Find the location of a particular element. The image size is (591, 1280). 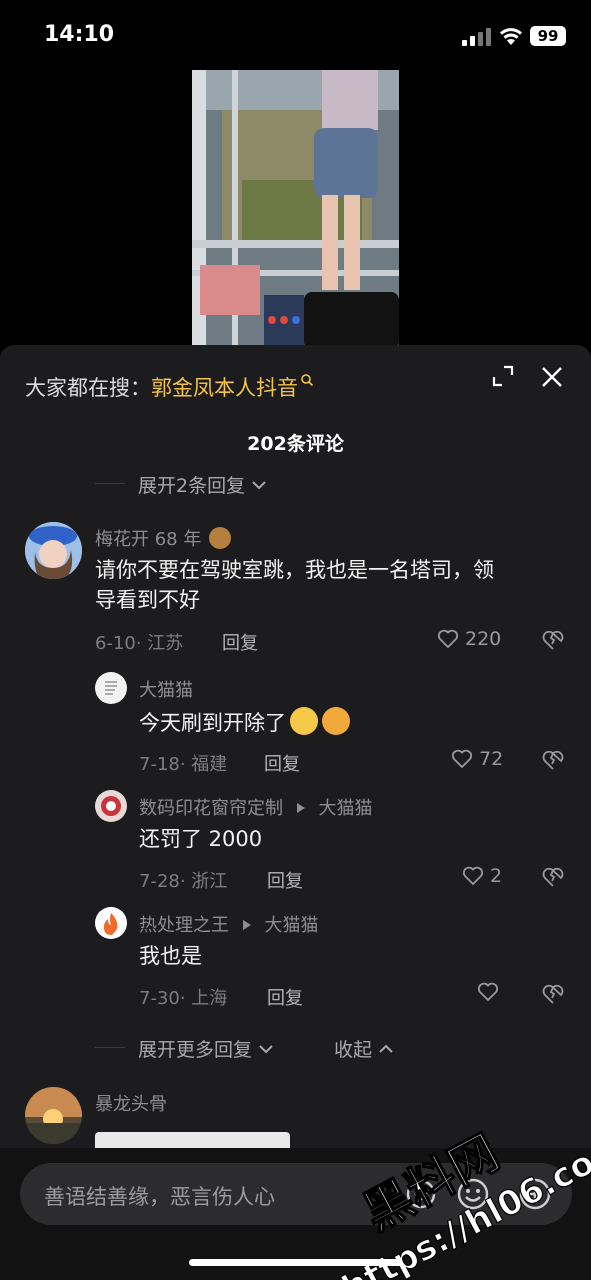

laughing-emoji-icon is located at coordinates (336, 721).